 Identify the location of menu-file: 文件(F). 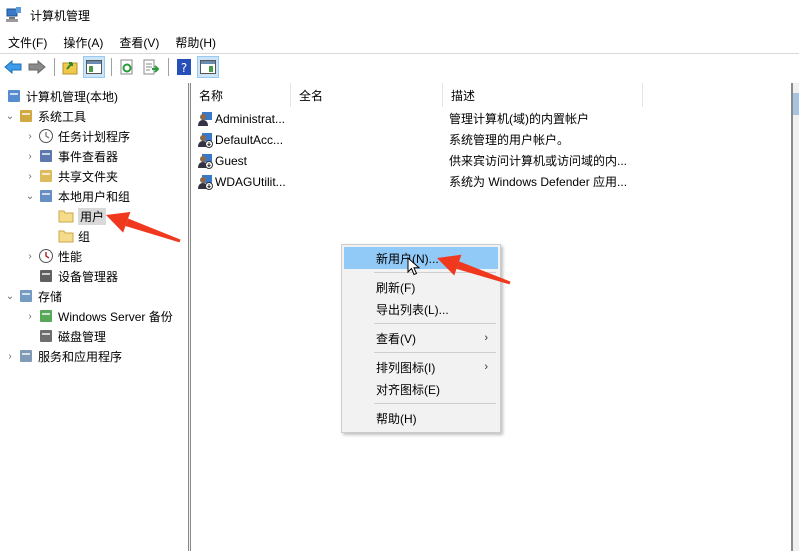
(27, 42).